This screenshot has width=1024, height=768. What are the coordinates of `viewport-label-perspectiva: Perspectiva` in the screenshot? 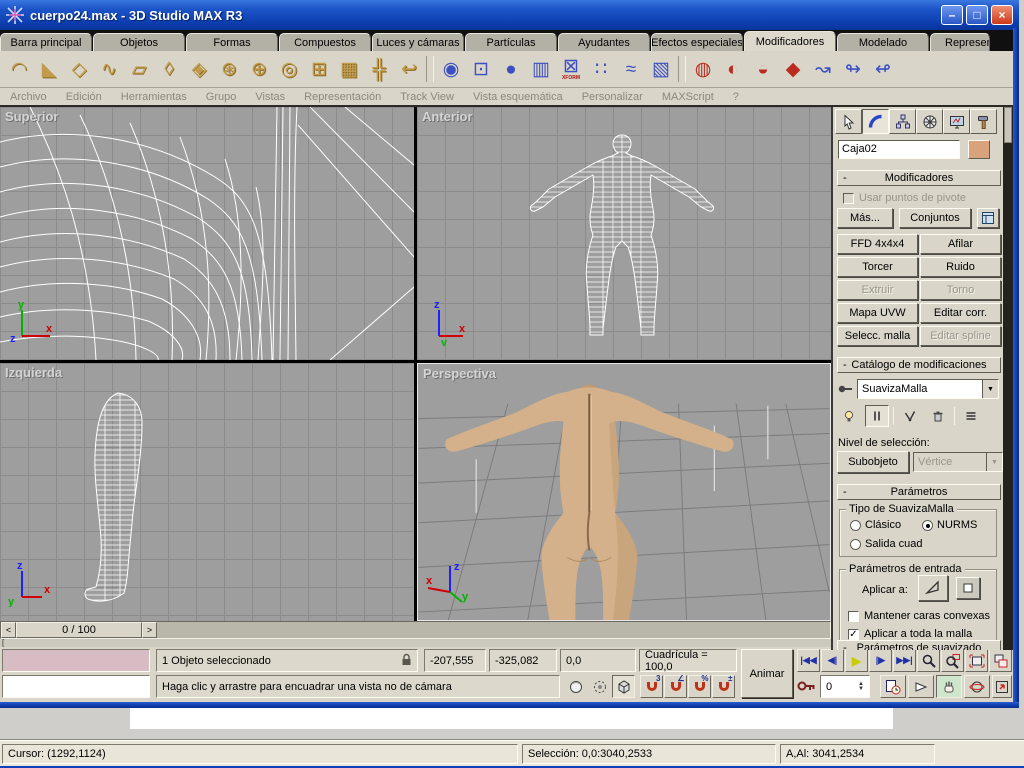 It's located at (459, 373).